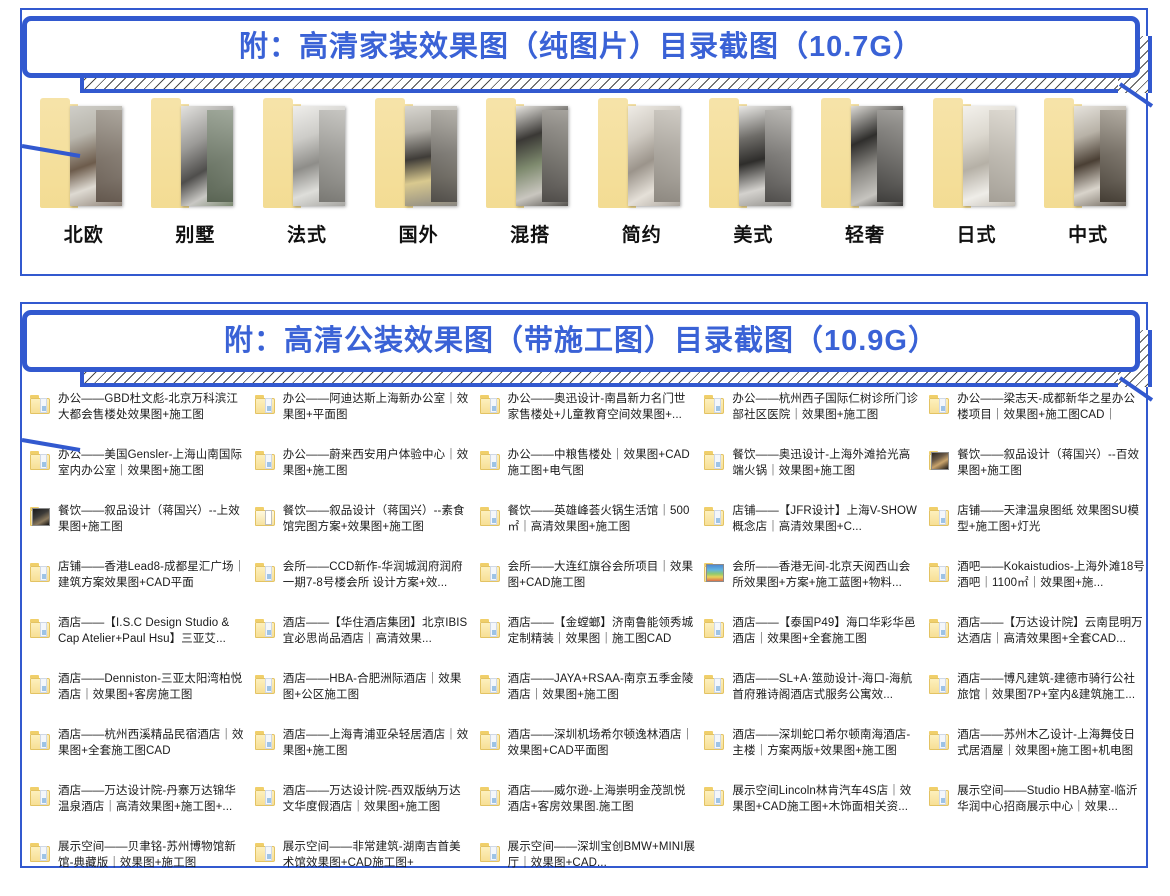 This screenshot has width=1170, height=896. I want to click on folder-item: 法式, so click(307, 172).